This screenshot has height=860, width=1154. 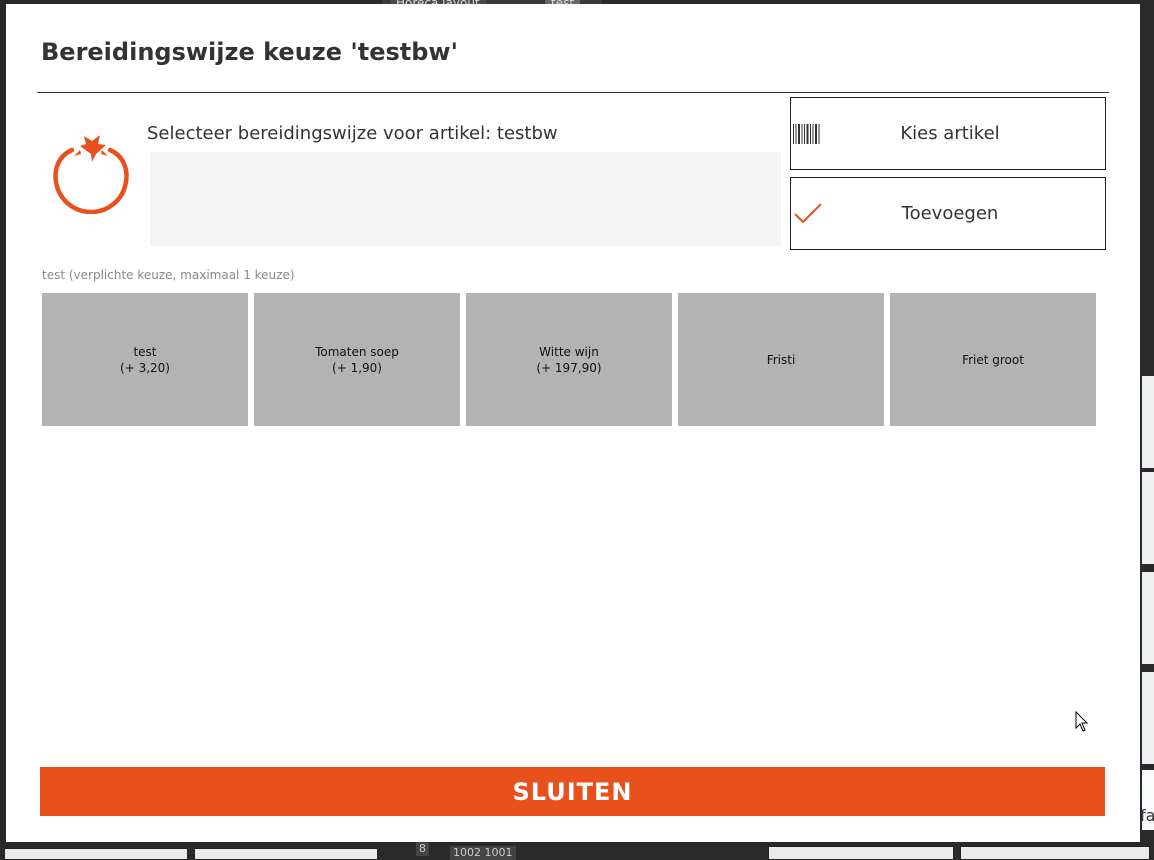 I want to click on title-divider, so click(x=573, y=92).